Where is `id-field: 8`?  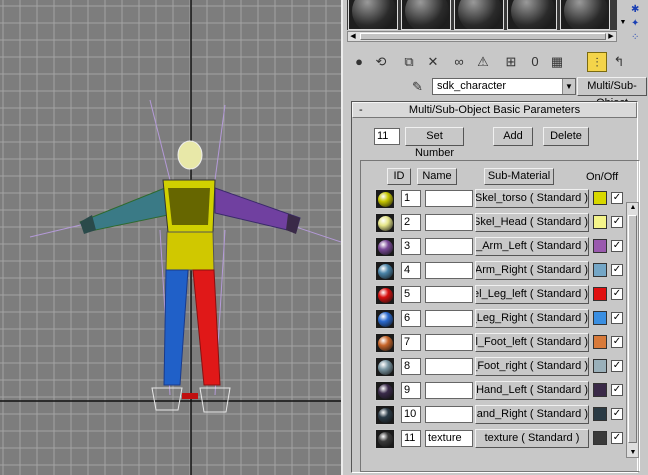 id-field: 8 is located at coordinates (411, 366).